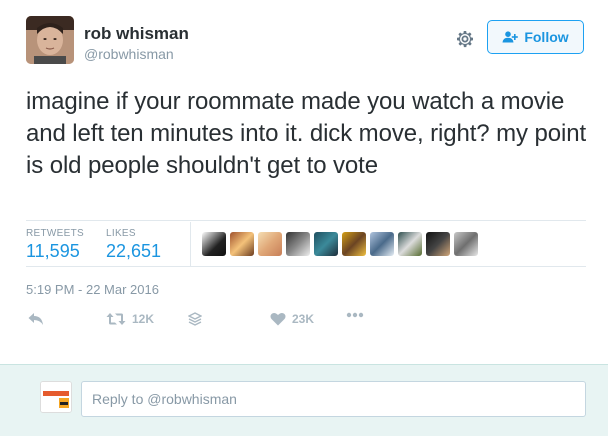  I want to click on user-name: rob whisman, so click(136, 34).